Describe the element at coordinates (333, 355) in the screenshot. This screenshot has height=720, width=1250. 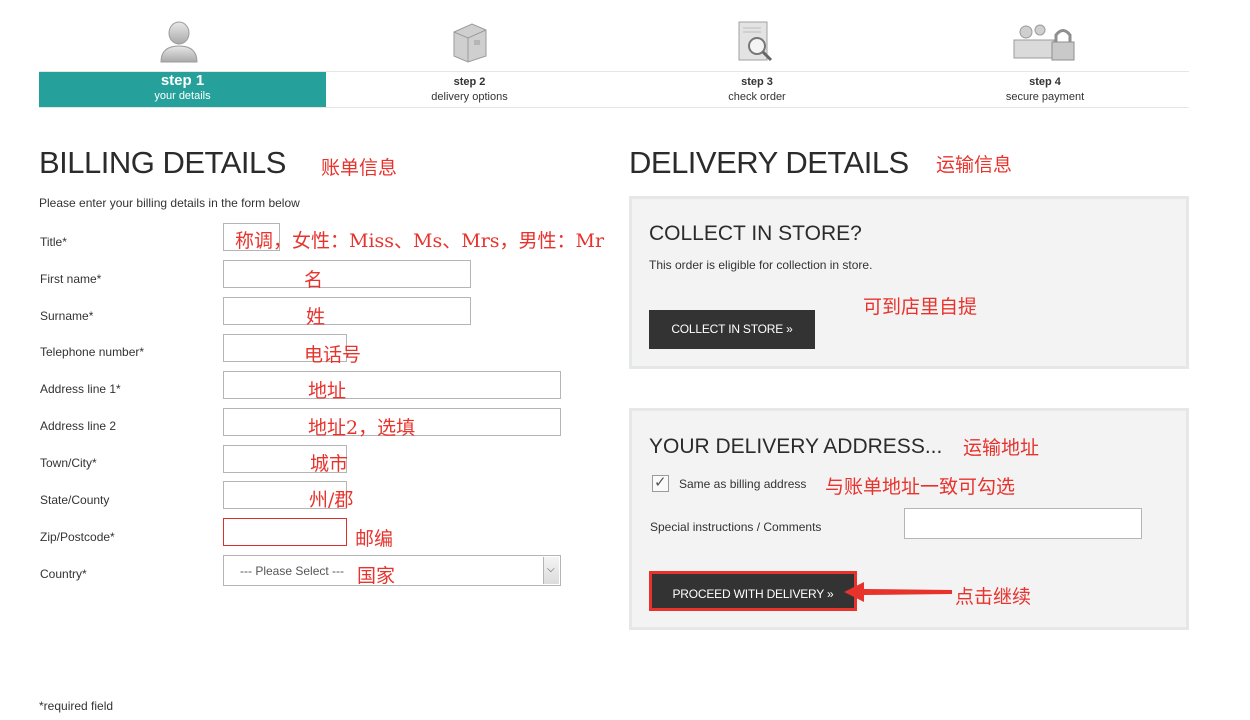
I see `telephone-note: 电话号` at that location.